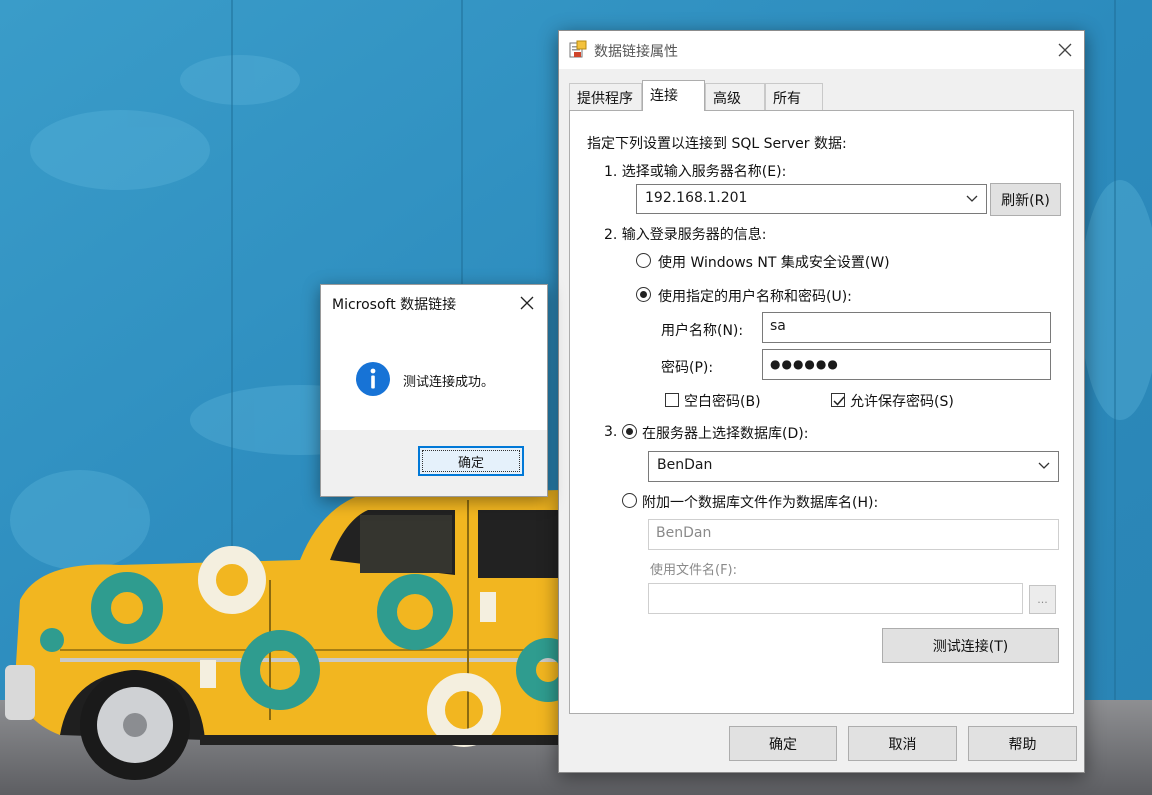  I want to click on tab-advanced: 高级, so click(735, 96).